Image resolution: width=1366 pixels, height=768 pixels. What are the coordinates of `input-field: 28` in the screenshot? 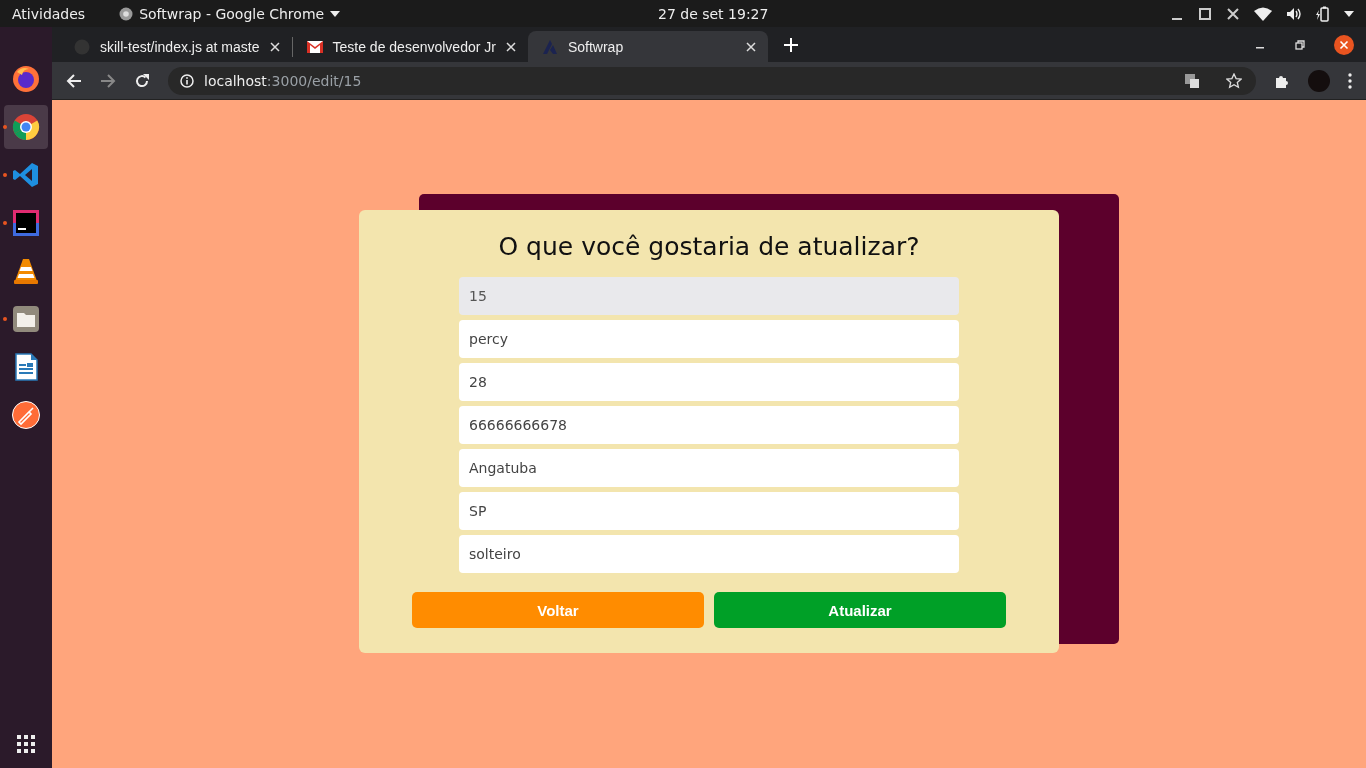 It's located at (709, 382).